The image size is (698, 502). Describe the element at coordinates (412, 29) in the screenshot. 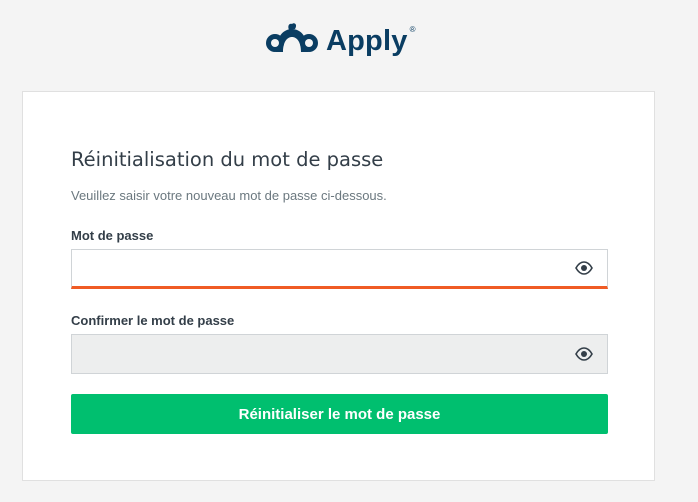

I see `brand-registered-mark: ®` at that location.